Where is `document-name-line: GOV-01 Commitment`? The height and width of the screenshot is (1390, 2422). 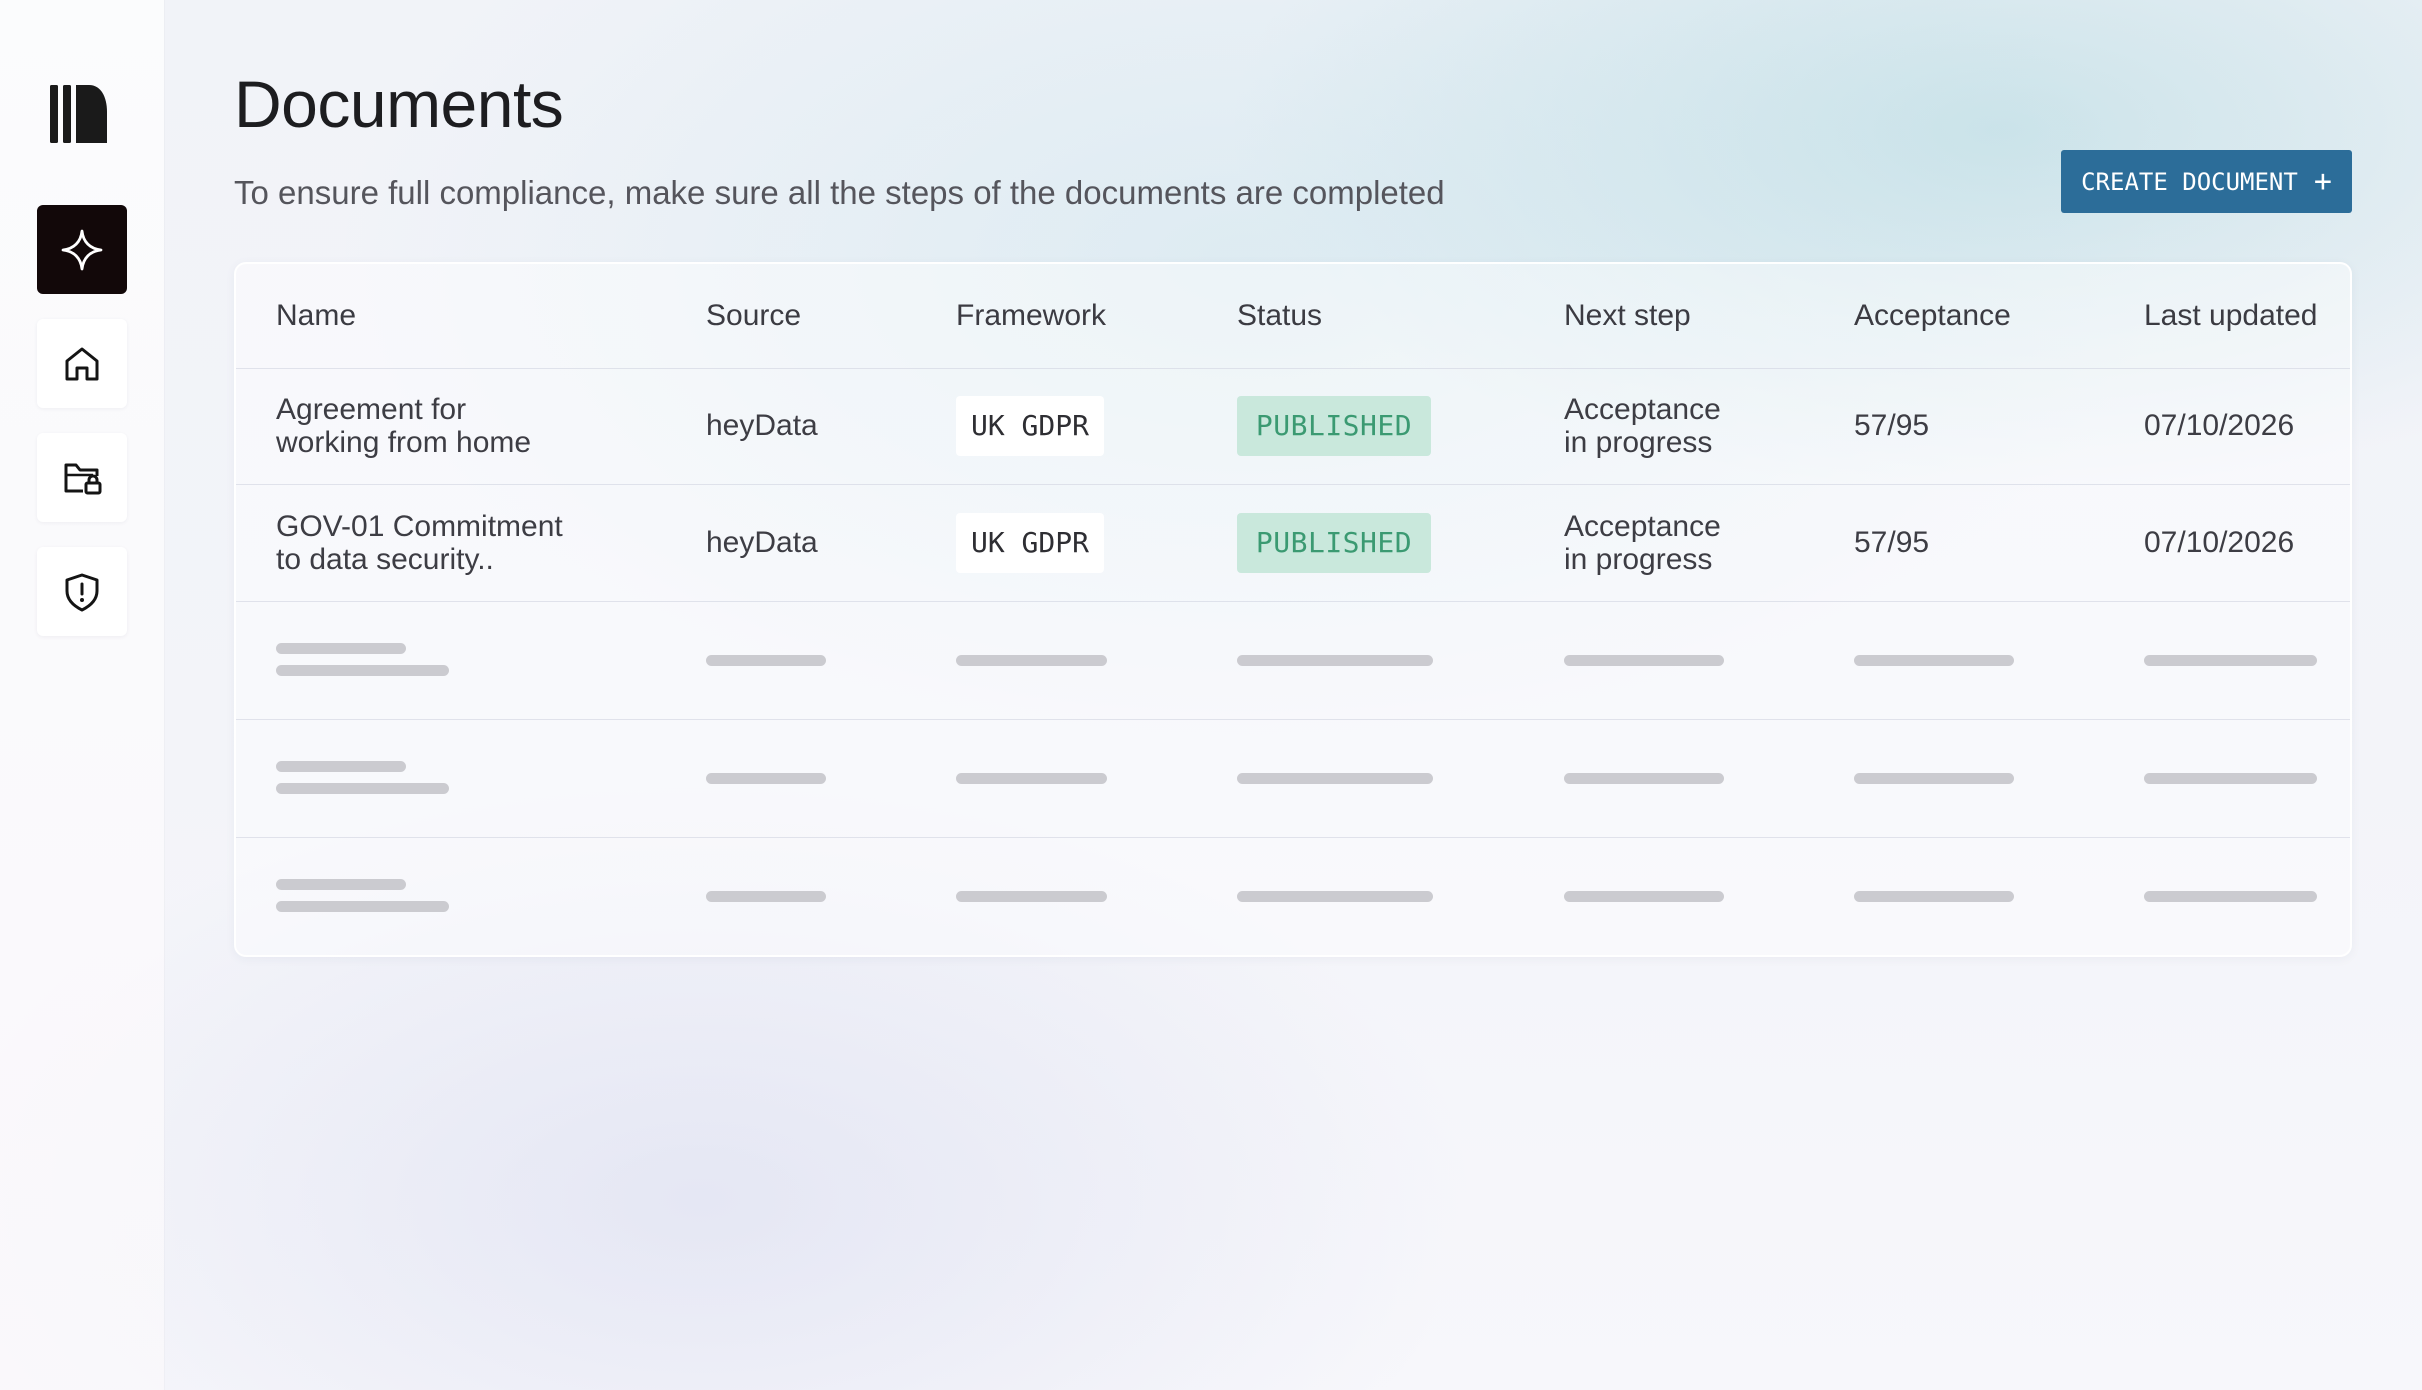
document-name-line: GOV-01 Commitment is located at coordinates (419, 526).